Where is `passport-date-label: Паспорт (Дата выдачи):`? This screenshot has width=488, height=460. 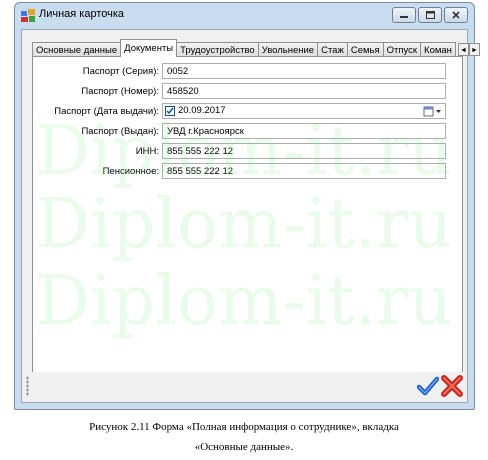
passport-date-label: Паспорт (Дата выдачи): is located at coordinates (106, 111).